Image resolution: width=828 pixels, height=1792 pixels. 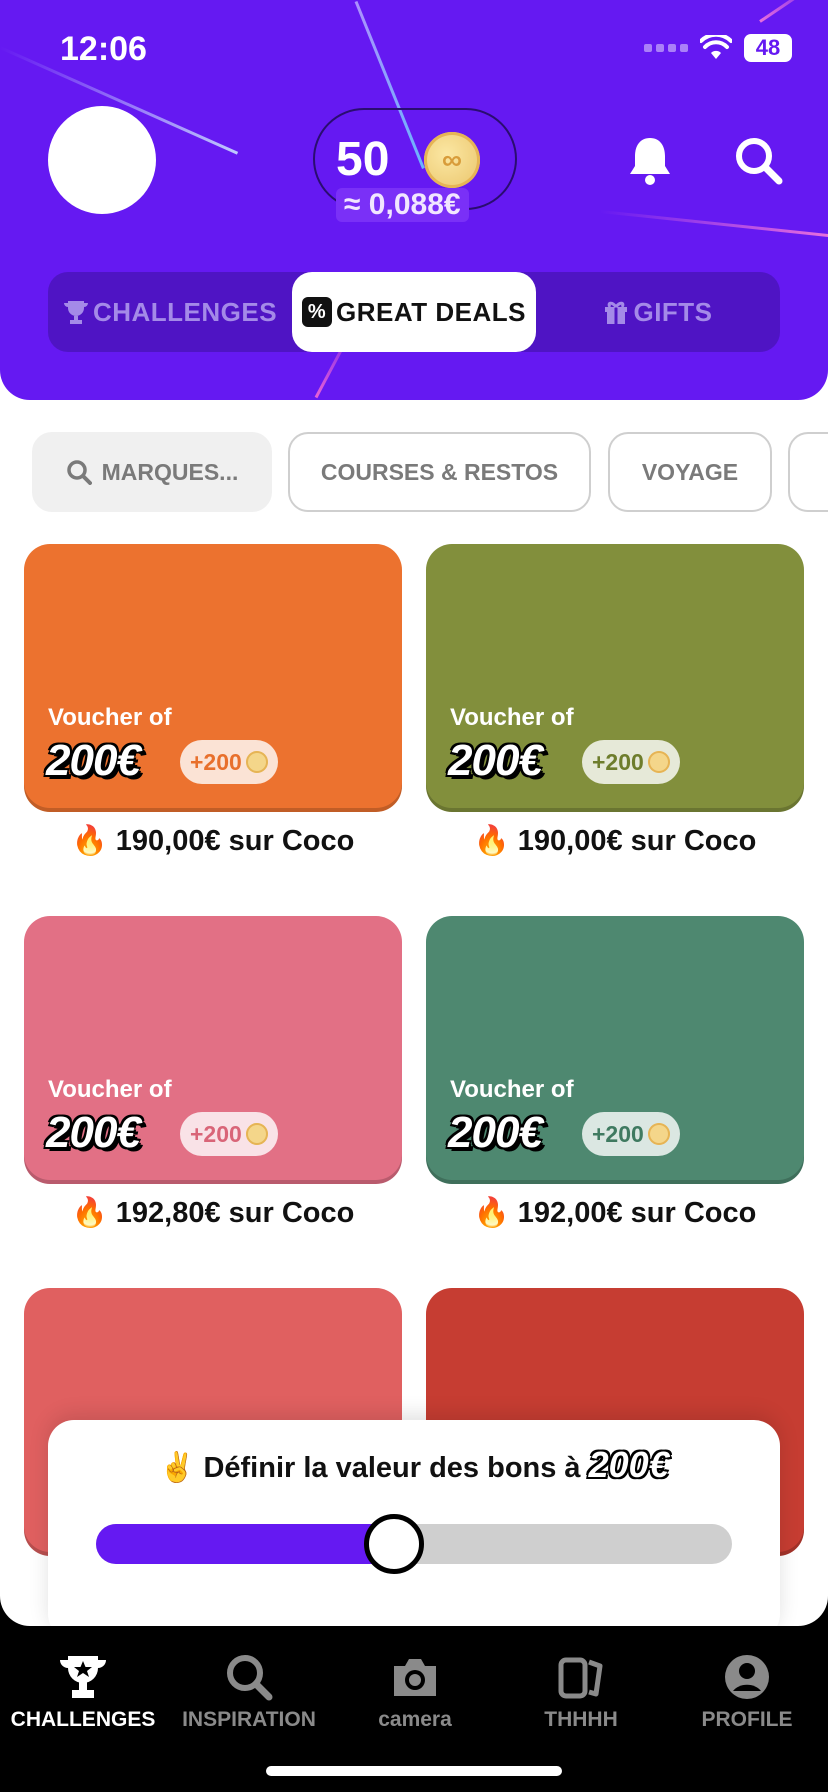 What do you see at coordinates (768, 48) in the screenshot?
I see `battery-indicator: 48` at bounding box center [768, 48].